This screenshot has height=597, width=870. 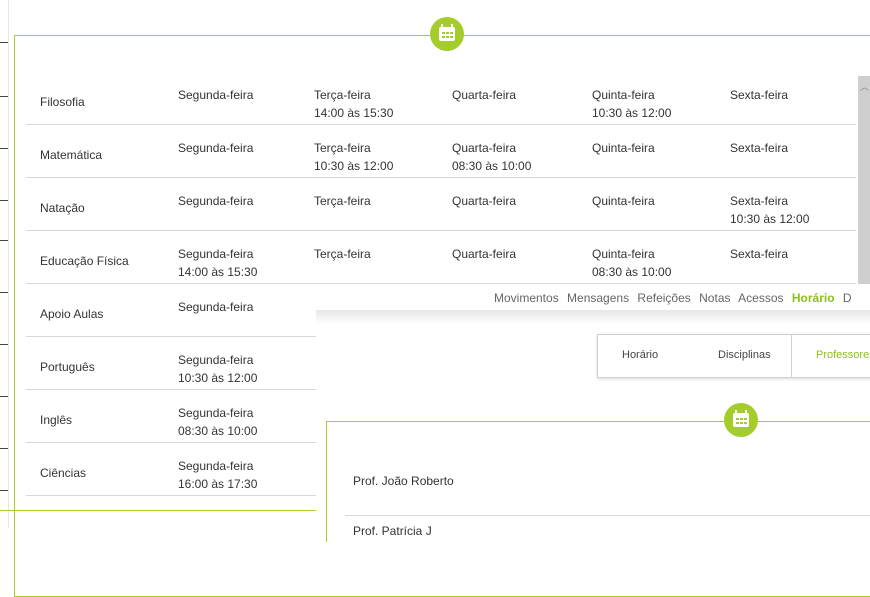 What do you see at coordinates (217, 369) in the screenshot?
I see `day-cell: Segunda-feira 10:30 às 12:00` at bounding box center [217, 369].